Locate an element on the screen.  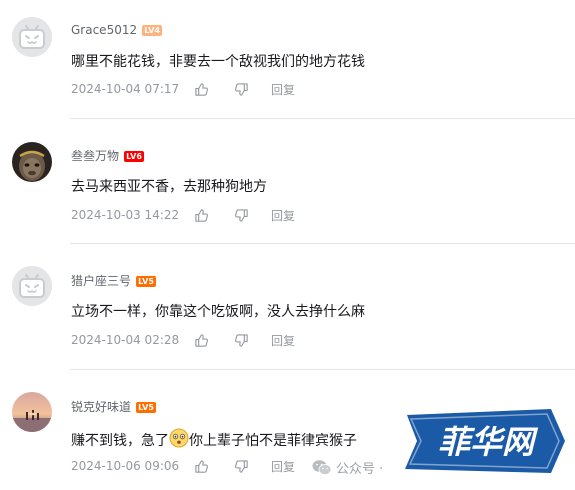
level-badge: LV4 is located at coordinates (152, 30).